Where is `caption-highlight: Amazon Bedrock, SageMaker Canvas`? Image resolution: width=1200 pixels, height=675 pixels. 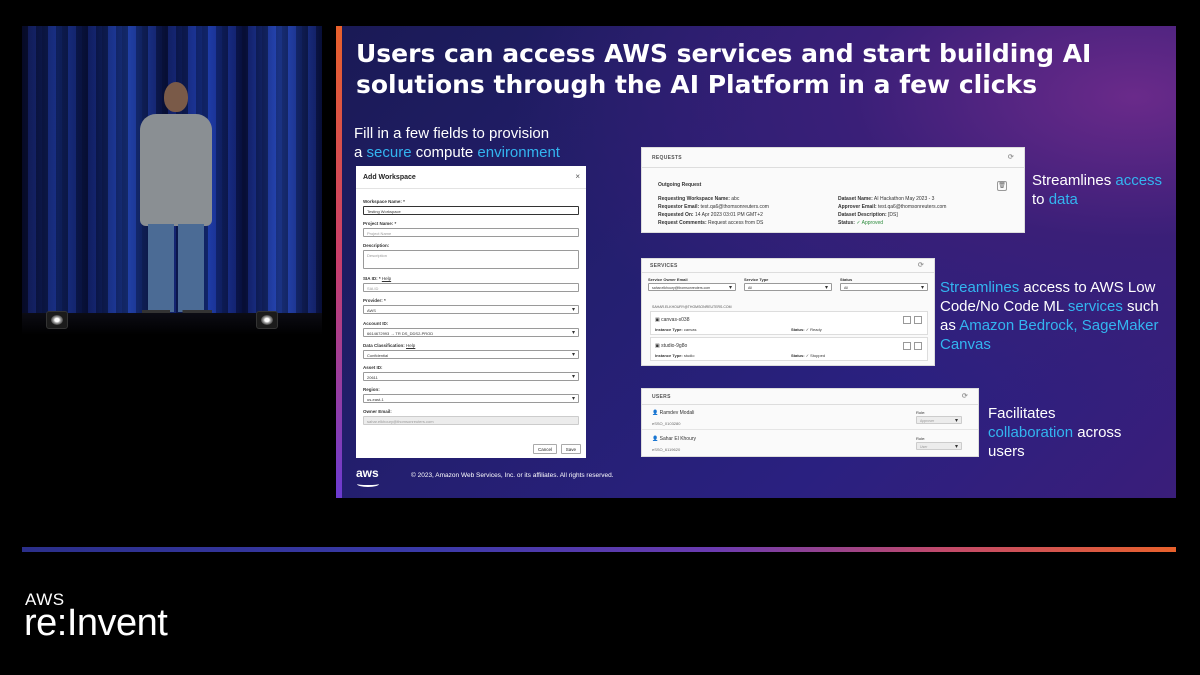 caption-highlight: Amazon Bedrock, SageMaker Canvas is located at coordinates (1049, 335).